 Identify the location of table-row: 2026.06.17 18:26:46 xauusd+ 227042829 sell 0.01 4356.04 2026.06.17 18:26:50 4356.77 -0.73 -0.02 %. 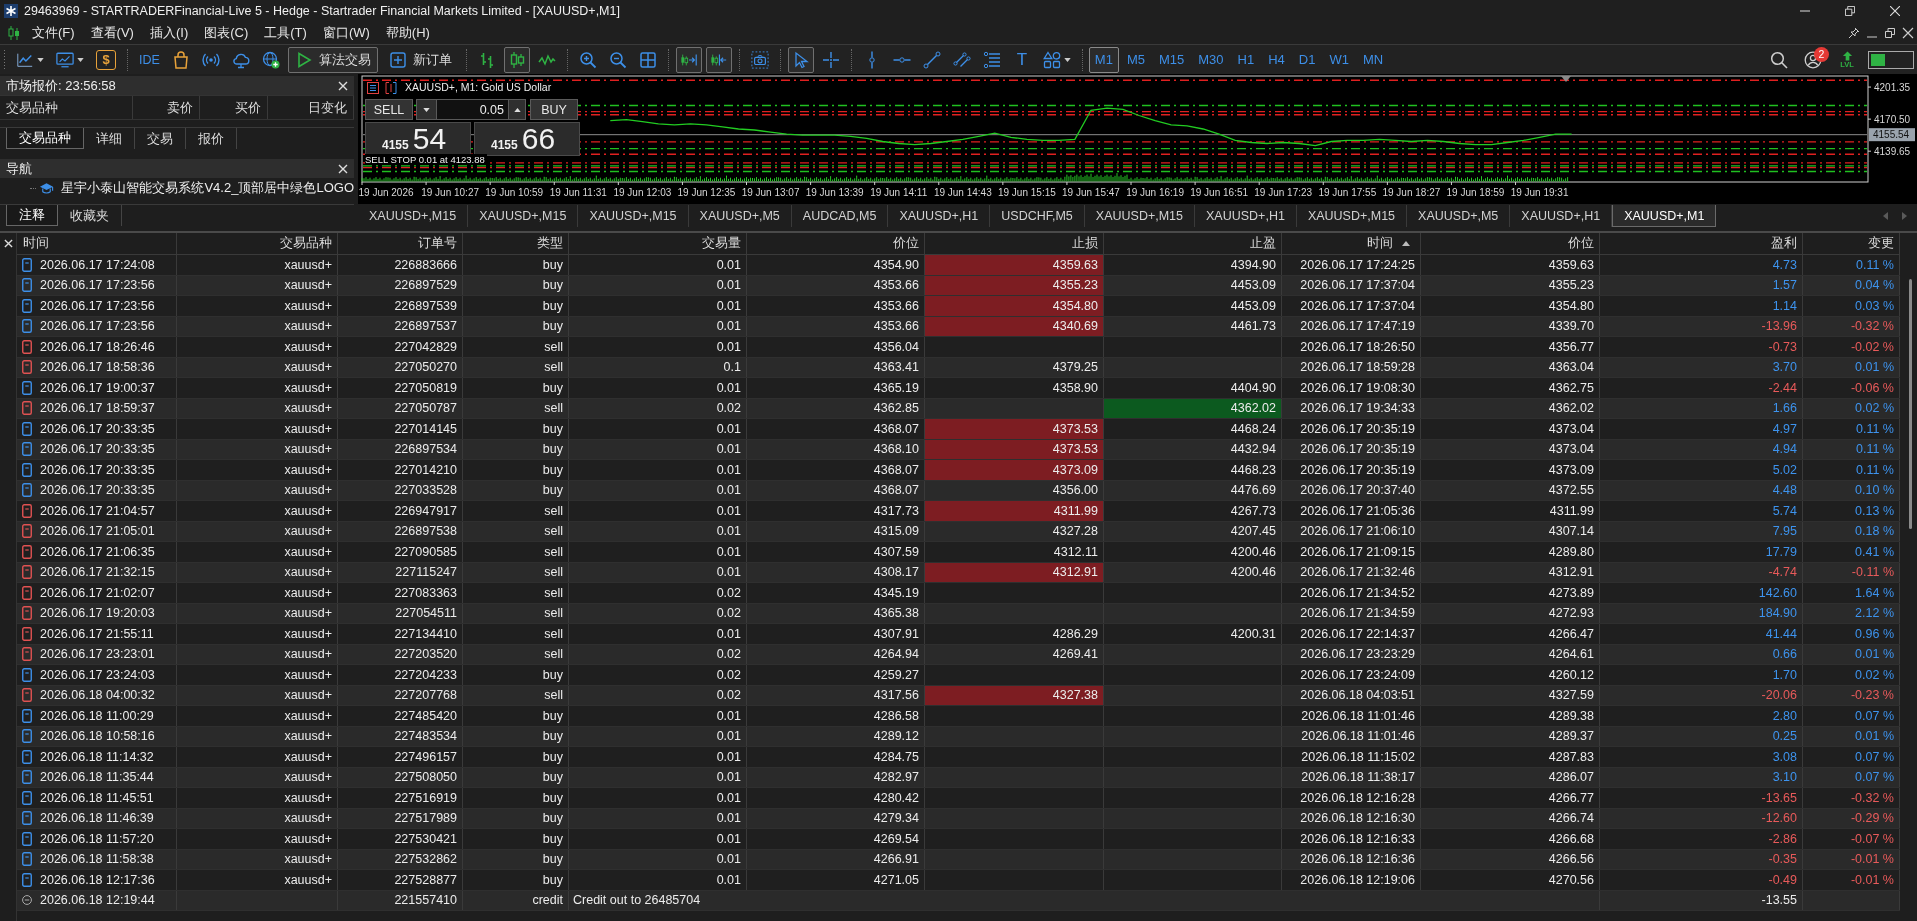
(958, 347).